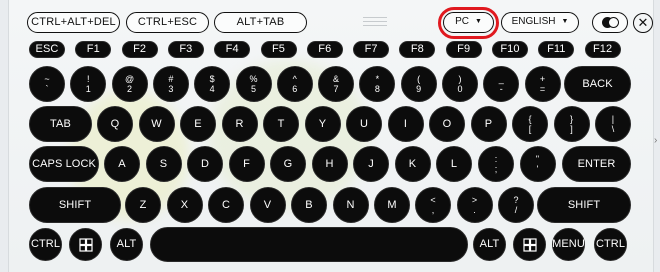  I want to click on key-left-windows, so click(85, 244).